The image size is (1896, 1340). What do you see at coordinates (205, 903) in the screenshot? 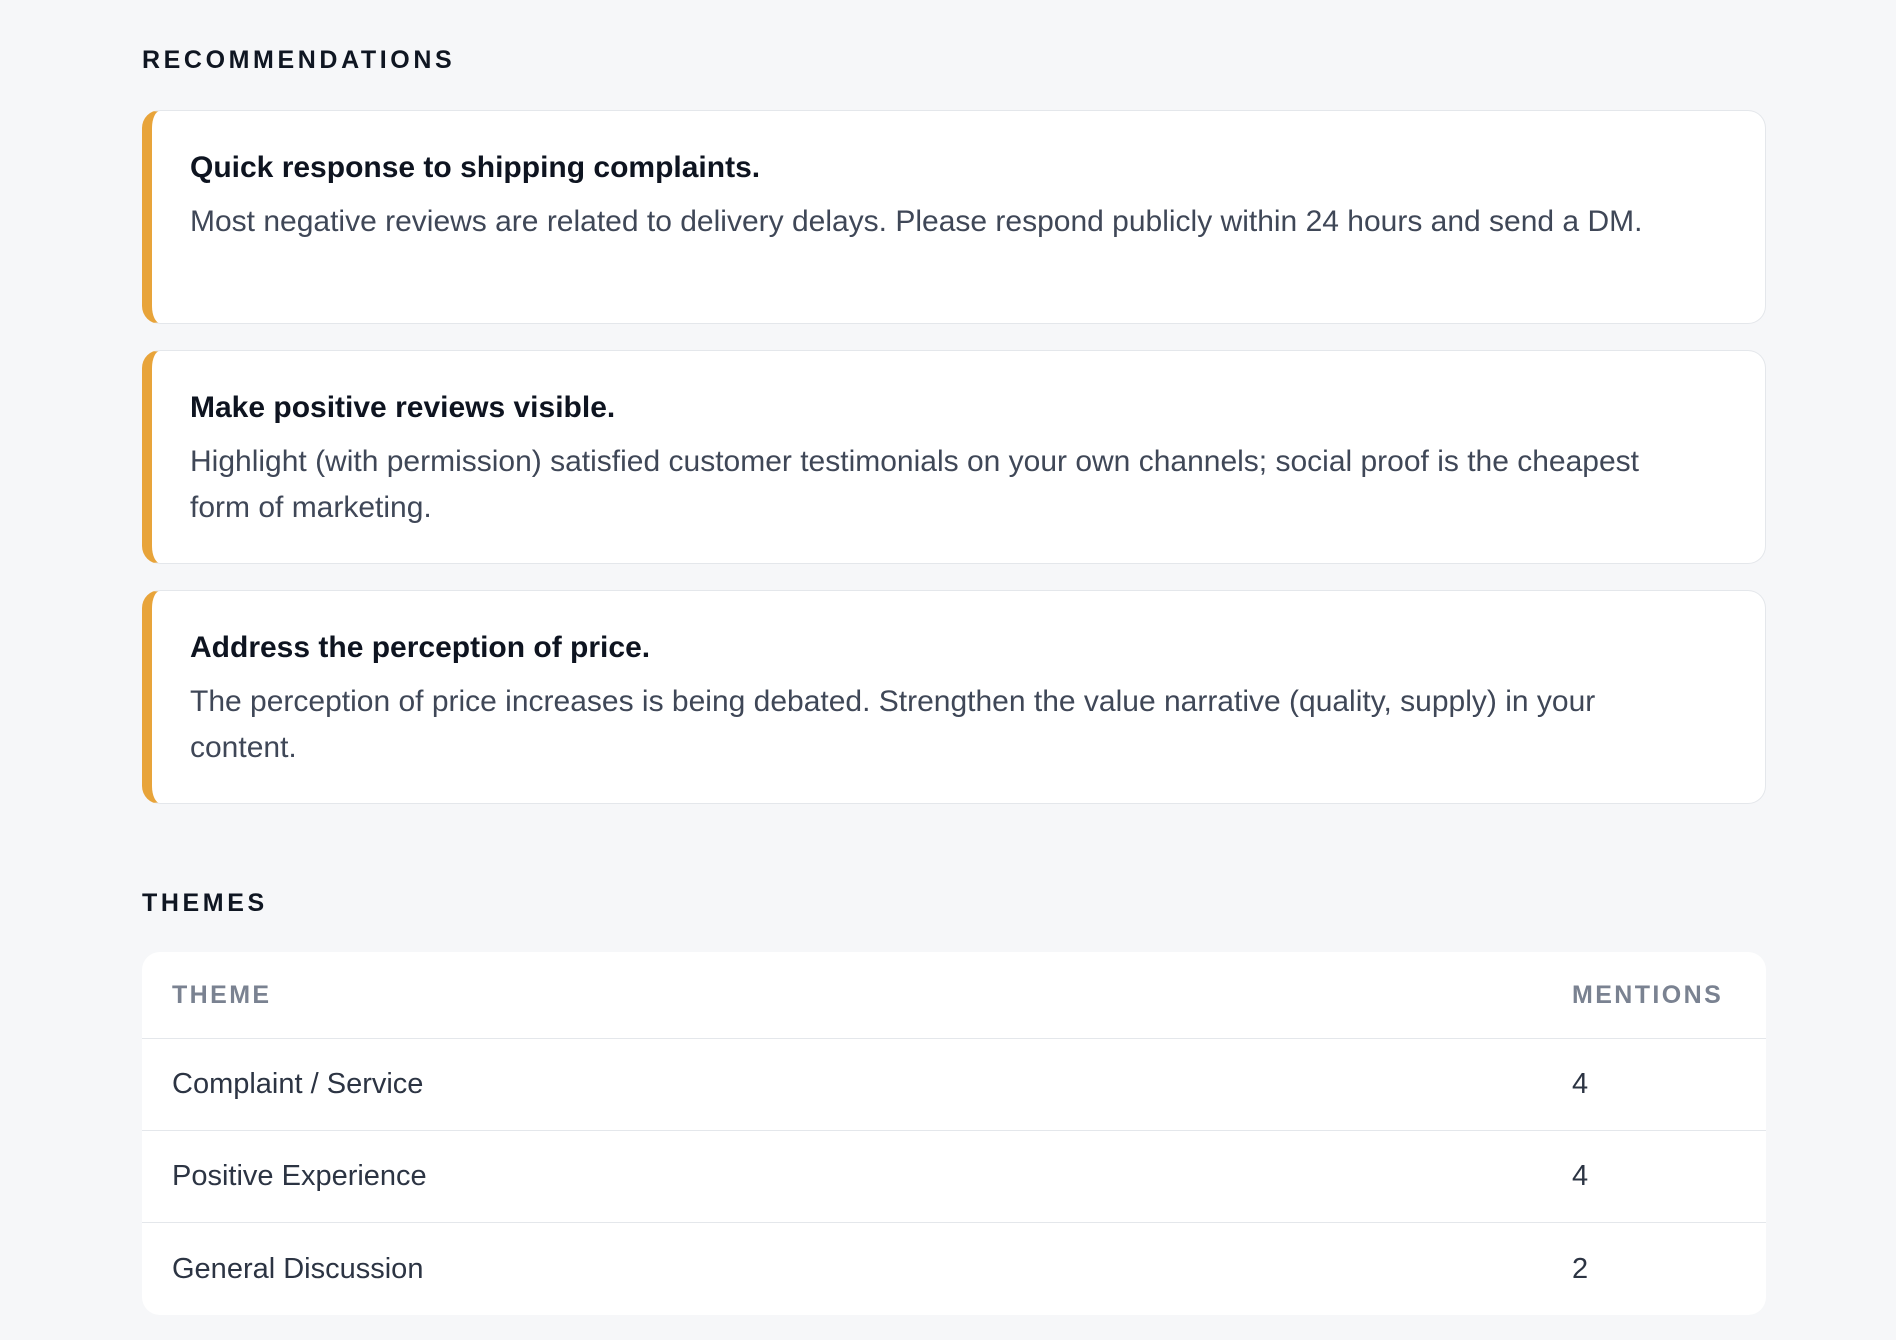
I see `themes-section-title: THEMES` at bounding box center [205, 903].